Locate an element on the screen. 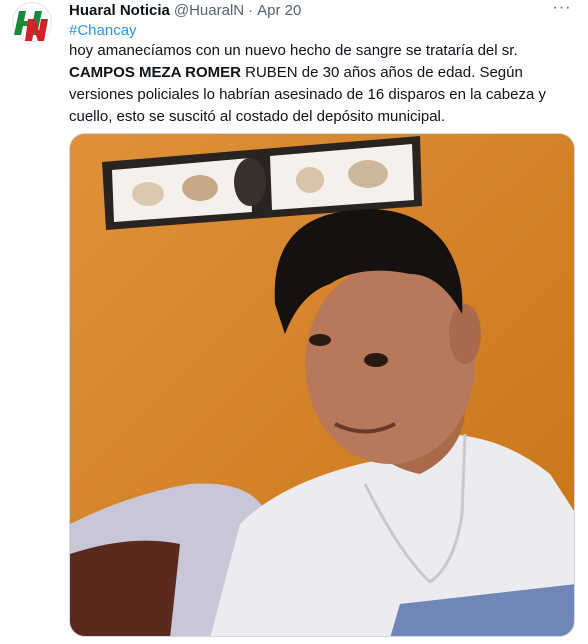 The width and height of the screenshot is (588, 644). hashtag-link: #Chancay is located at coordinates (103, 31).